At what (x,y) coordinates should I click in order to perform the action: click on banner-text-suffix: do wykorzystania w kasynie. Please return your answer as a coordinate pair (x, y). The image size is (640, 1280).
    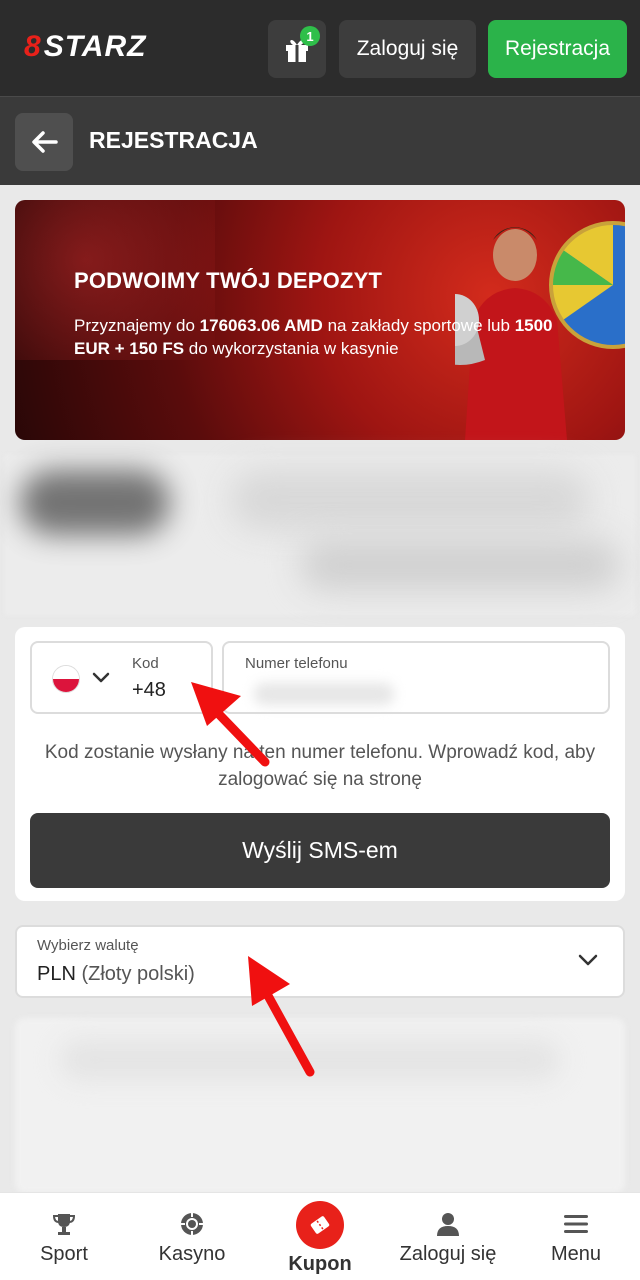
    Looking at the image, I should click on (291, 348).